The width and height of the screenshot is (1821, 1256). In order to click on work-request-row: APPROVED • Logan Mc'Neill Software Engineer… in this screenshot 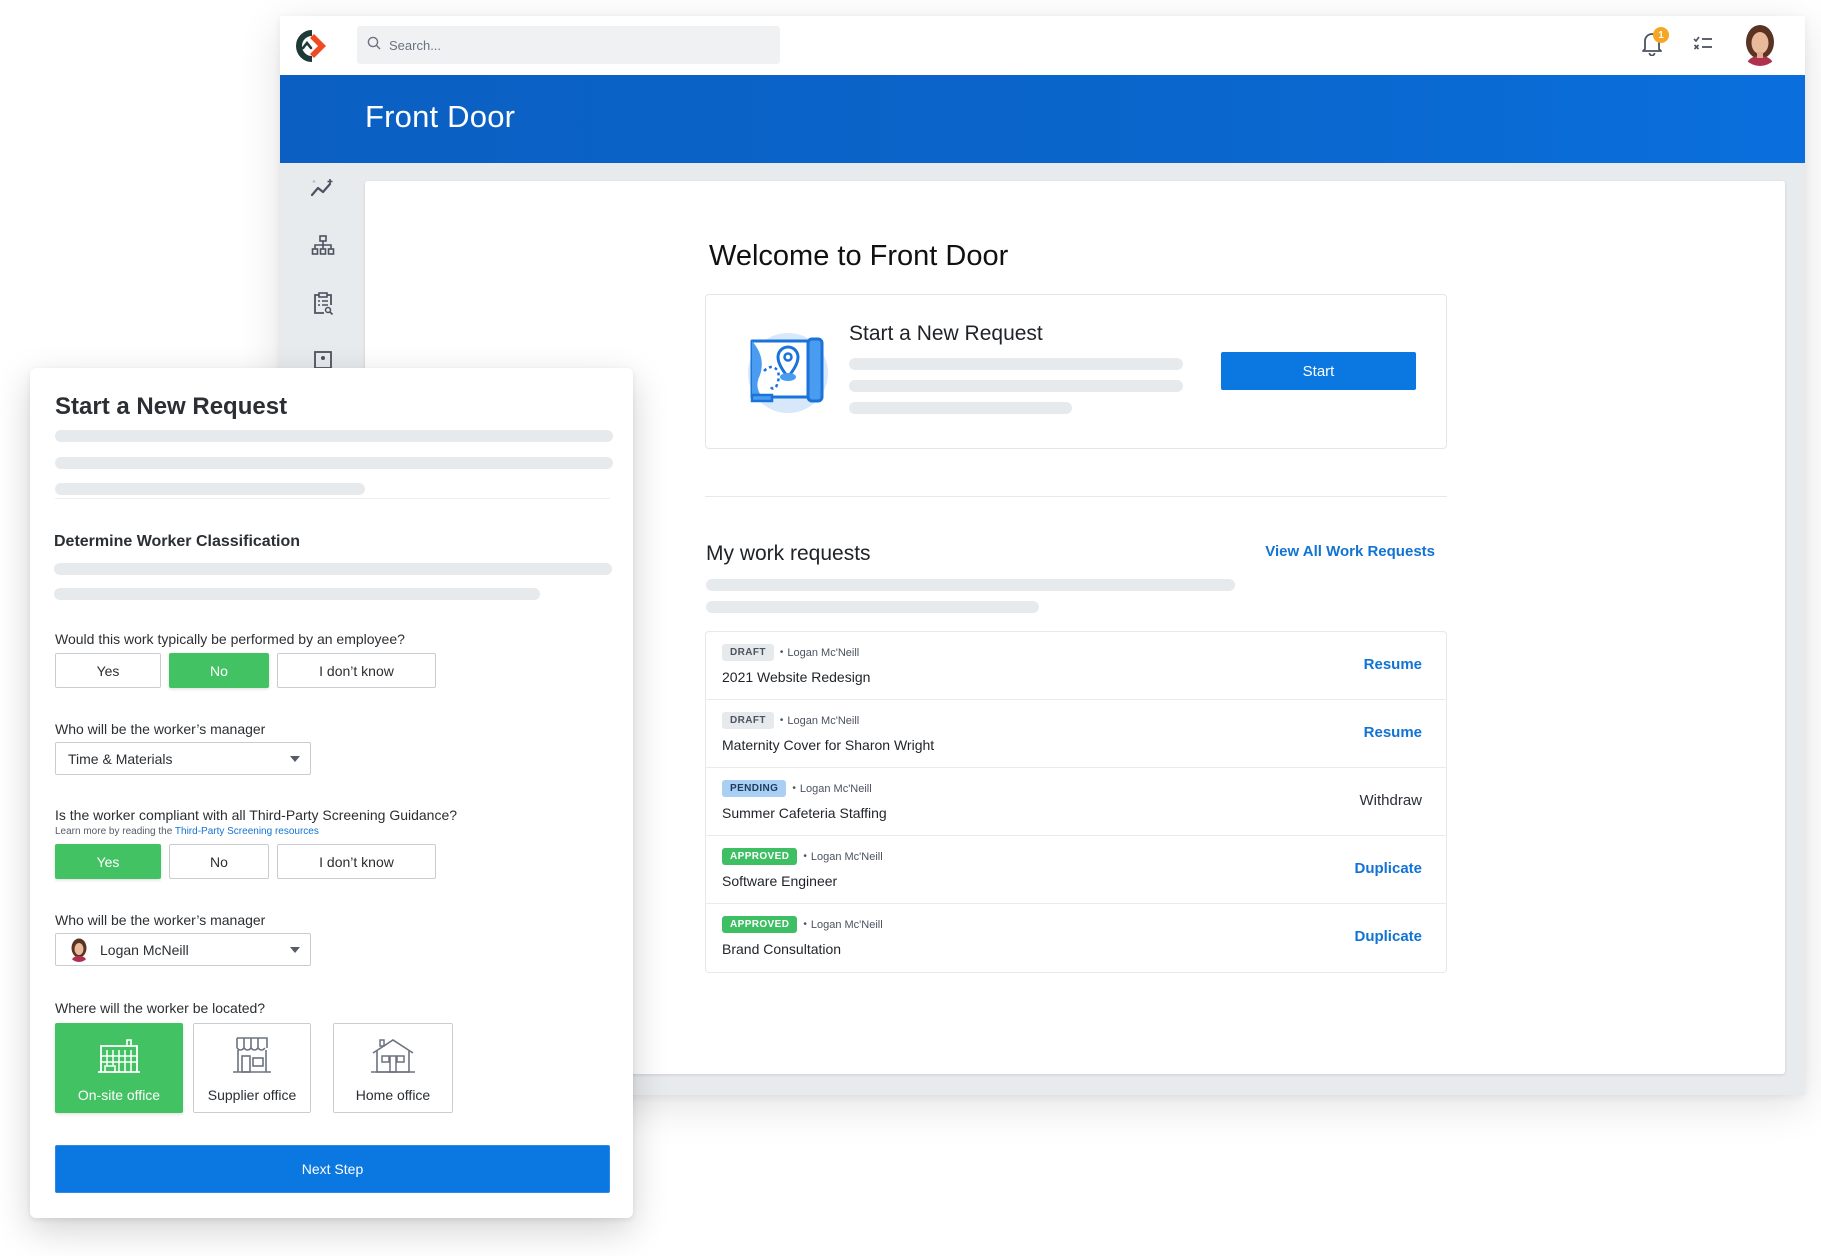, I will do `click(1076, 870)`.